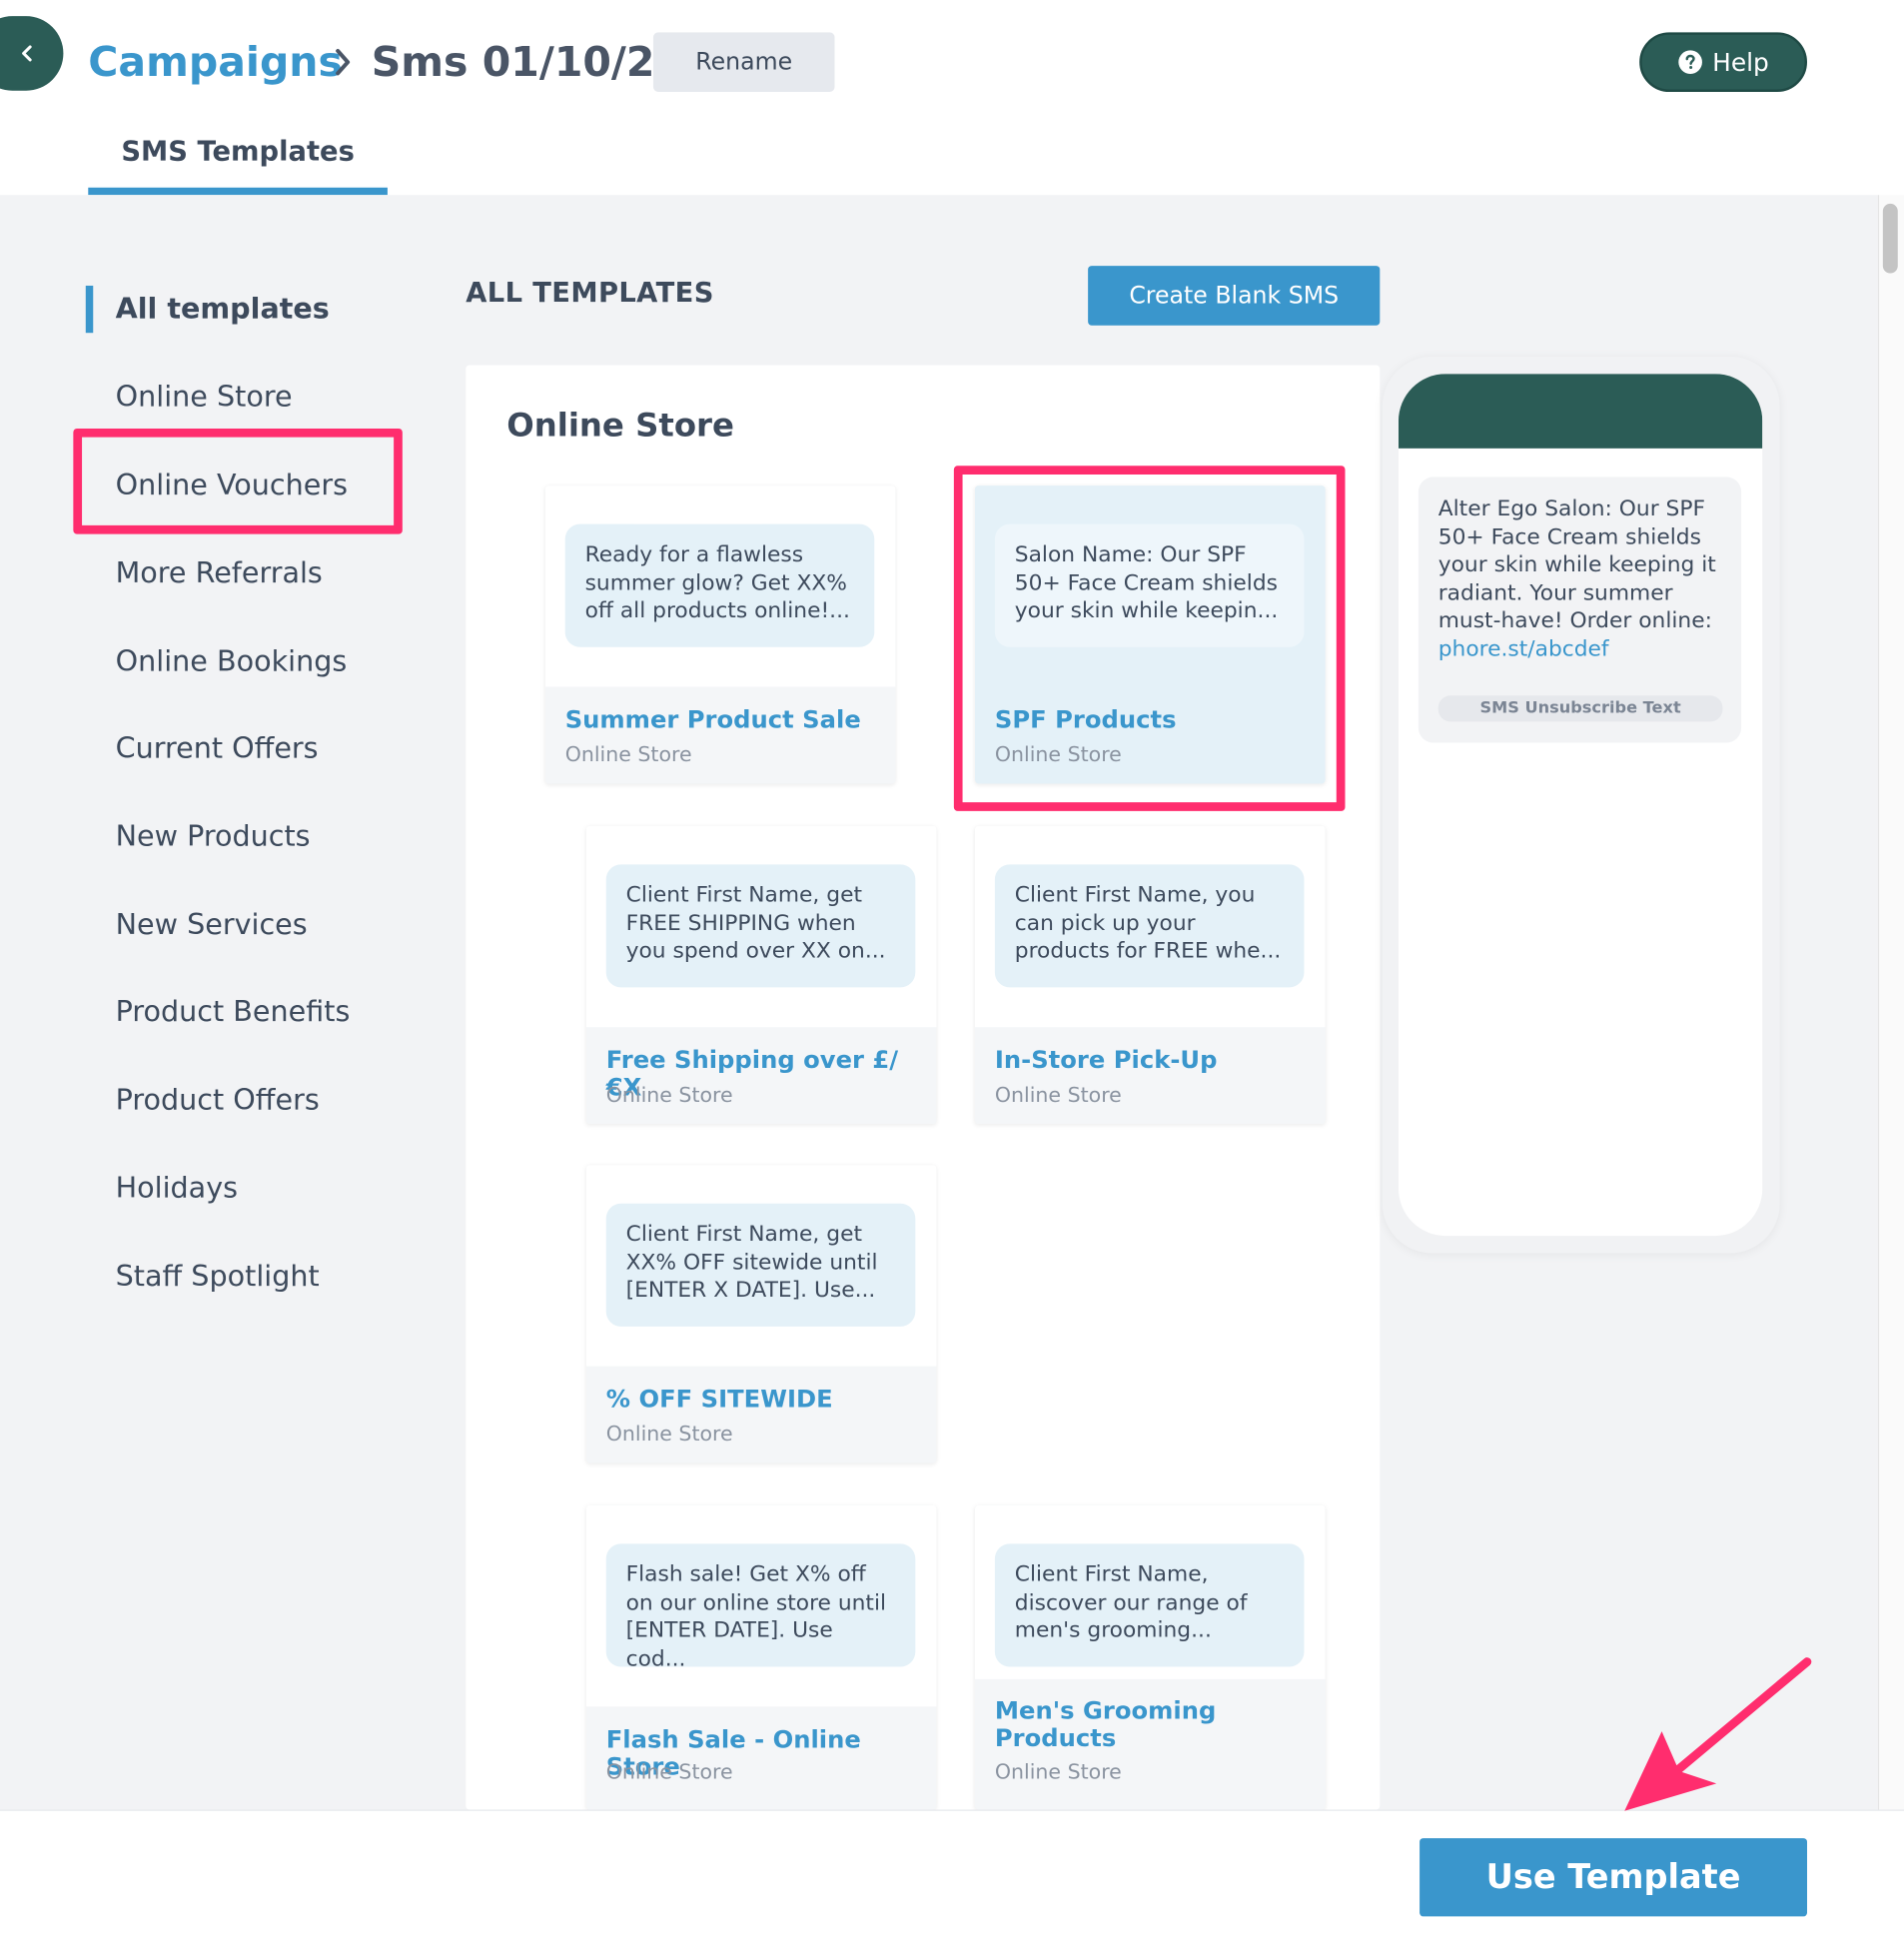 This screenshot has width=1904, height=1948. What do you see at coordinates (238, 192) in the screenshot?
I see `tab-underline` at bounding box center [238, 192].